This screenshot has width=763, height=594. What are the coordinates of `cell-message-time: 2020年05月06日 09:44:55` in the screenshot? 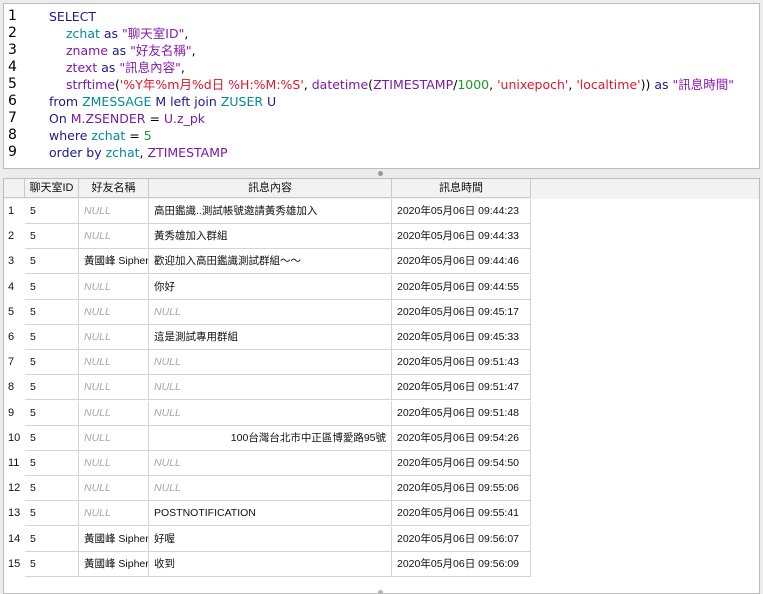 It's located at (461, 287).